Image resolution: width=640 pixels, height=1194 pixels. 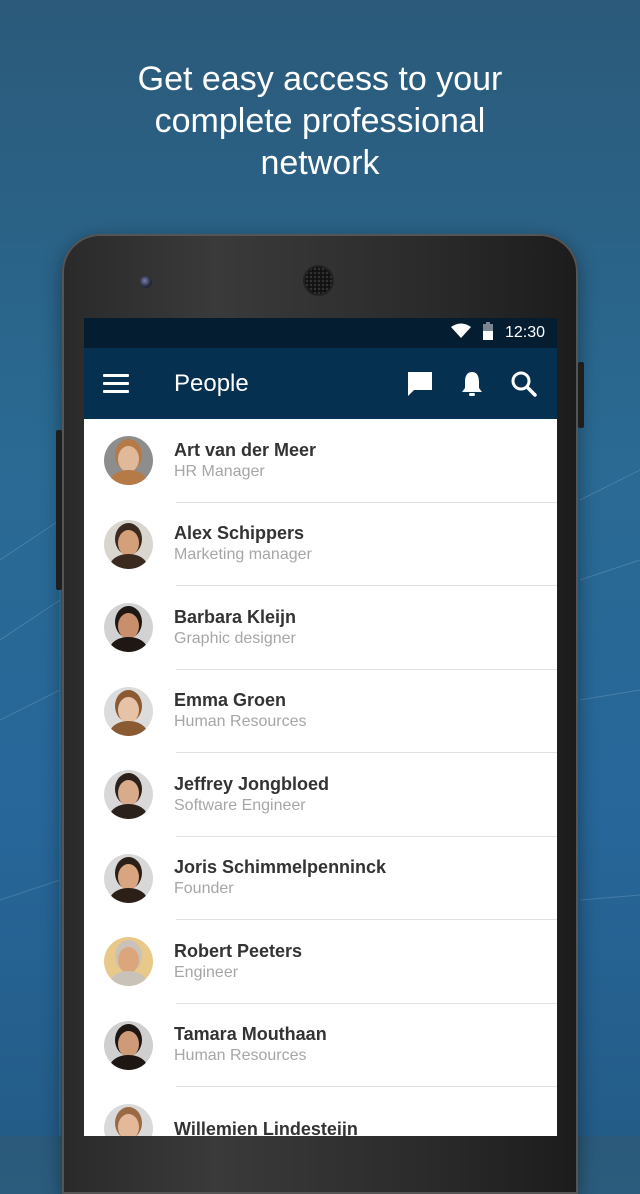 I want to click on headline-line-2: complete professional, so click(x=320, y=121).